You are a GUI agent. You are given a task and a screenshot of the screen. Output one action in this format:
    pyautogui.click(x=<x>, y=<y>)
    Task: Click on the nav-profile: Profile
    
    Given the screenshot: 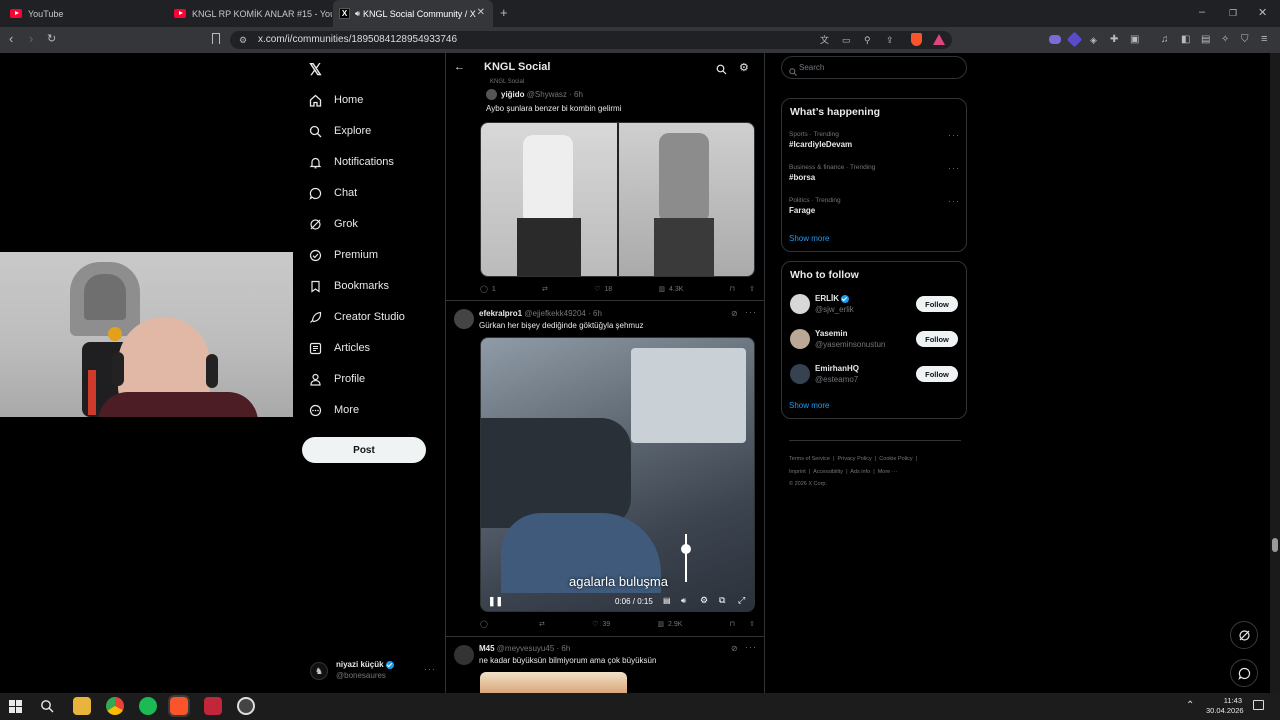 What is the action you would take?
    pyautogui.click(x=336, y=379)
    